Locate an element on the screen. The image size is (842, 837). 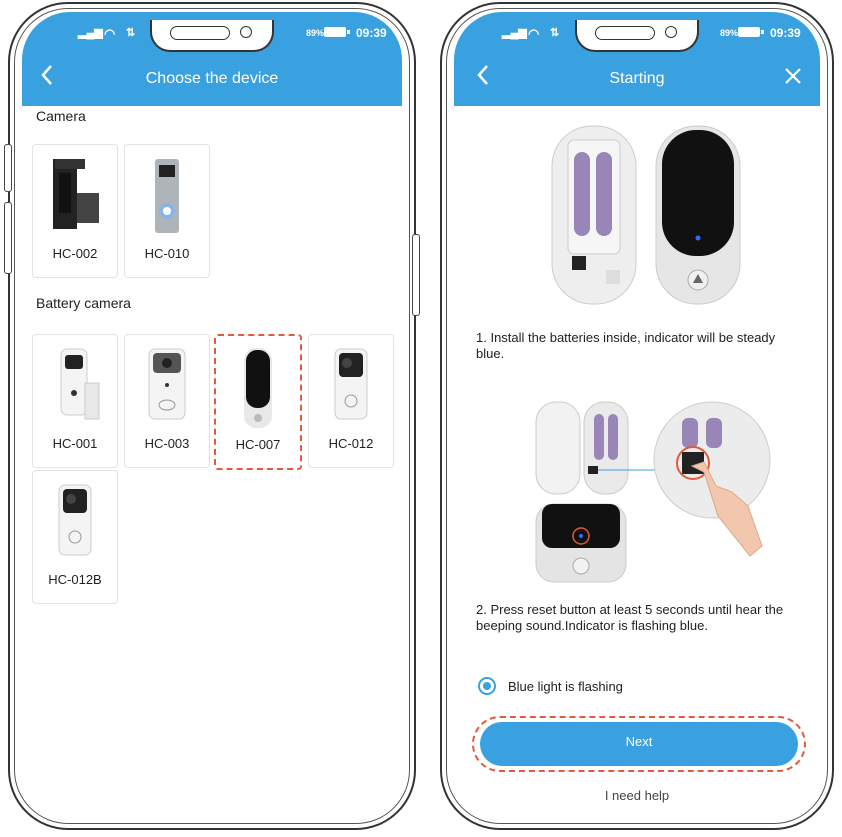
next-button: Next is located at coordinates (639, 744).